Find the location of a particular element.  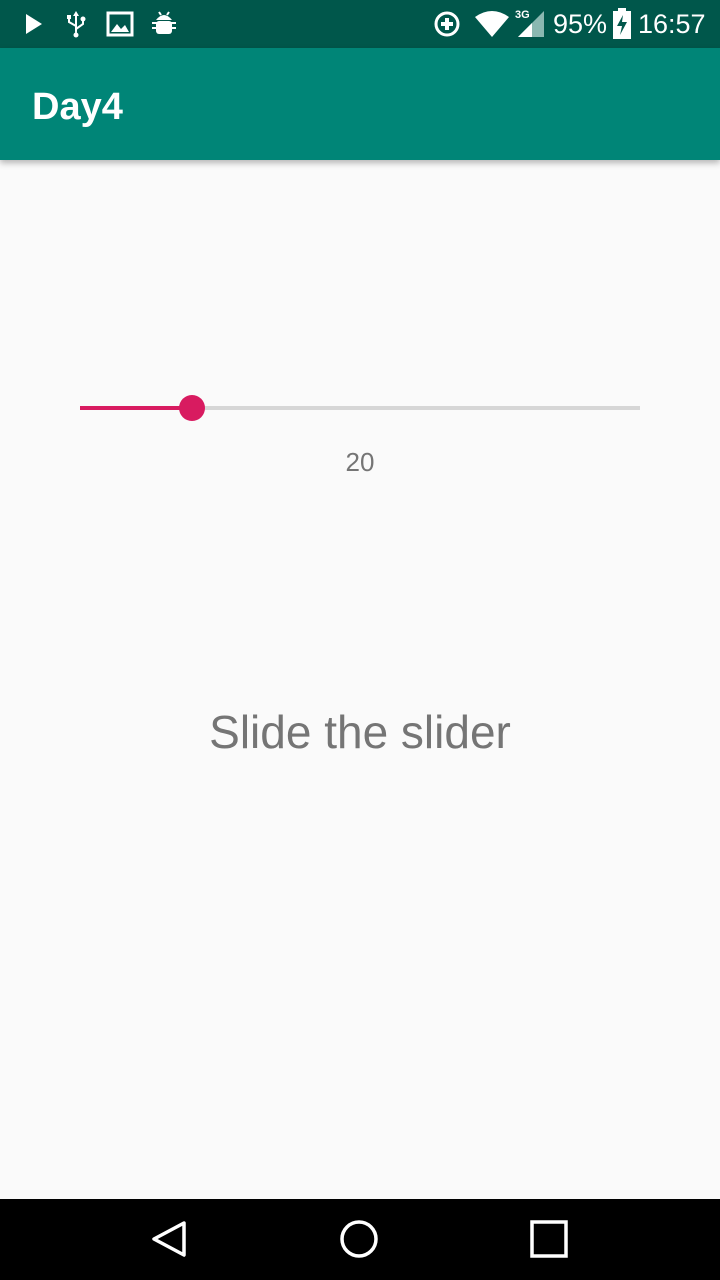

slider-value-label: 20 is located at coordinates (360, 462).